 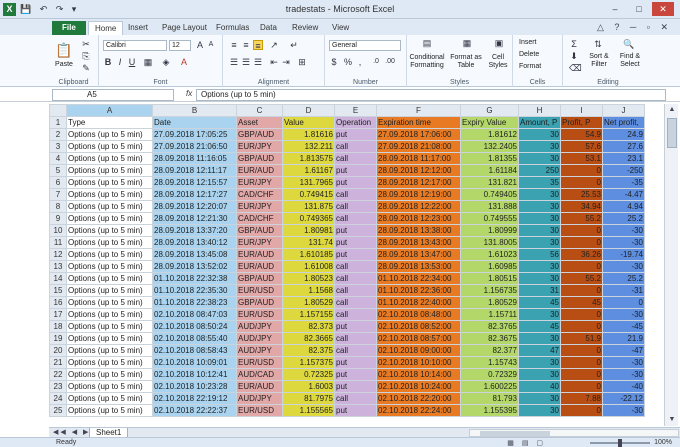 What do you see at coordinates (581, 254) in the screenshot?
I see `table-cell: 36.26` at bounding box center [581, 254].